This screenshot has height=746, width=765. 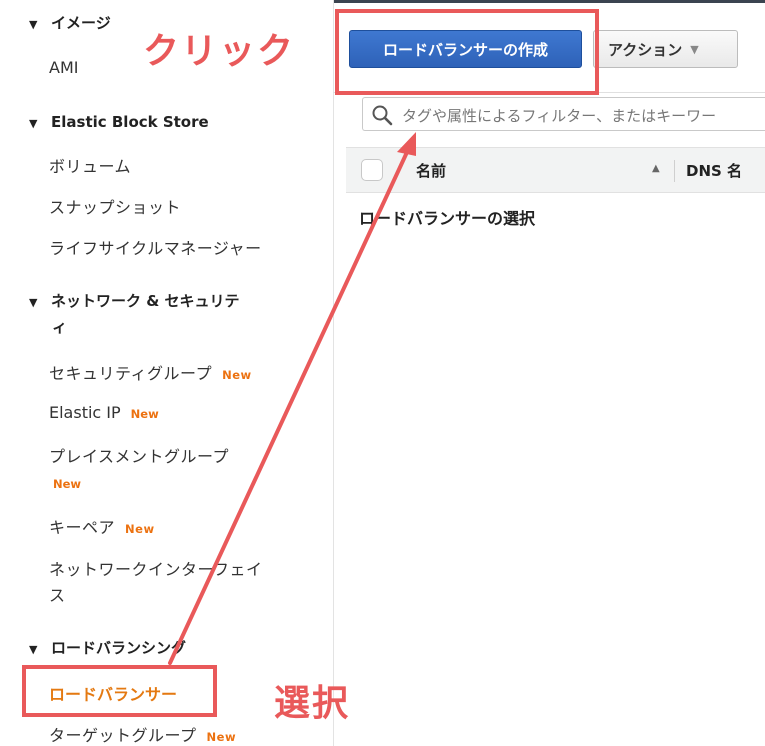 I want to click on sidebar-item-lifecycle-manager: ライフサイクルマネージャー, so click(x=155, y=247).